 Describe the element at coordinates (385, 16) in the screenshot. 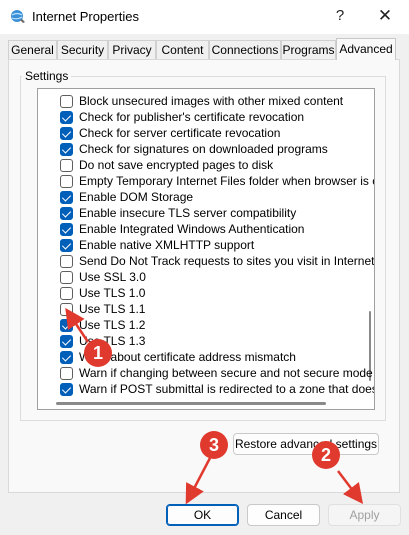

I see `close-button: ✕` at that location.